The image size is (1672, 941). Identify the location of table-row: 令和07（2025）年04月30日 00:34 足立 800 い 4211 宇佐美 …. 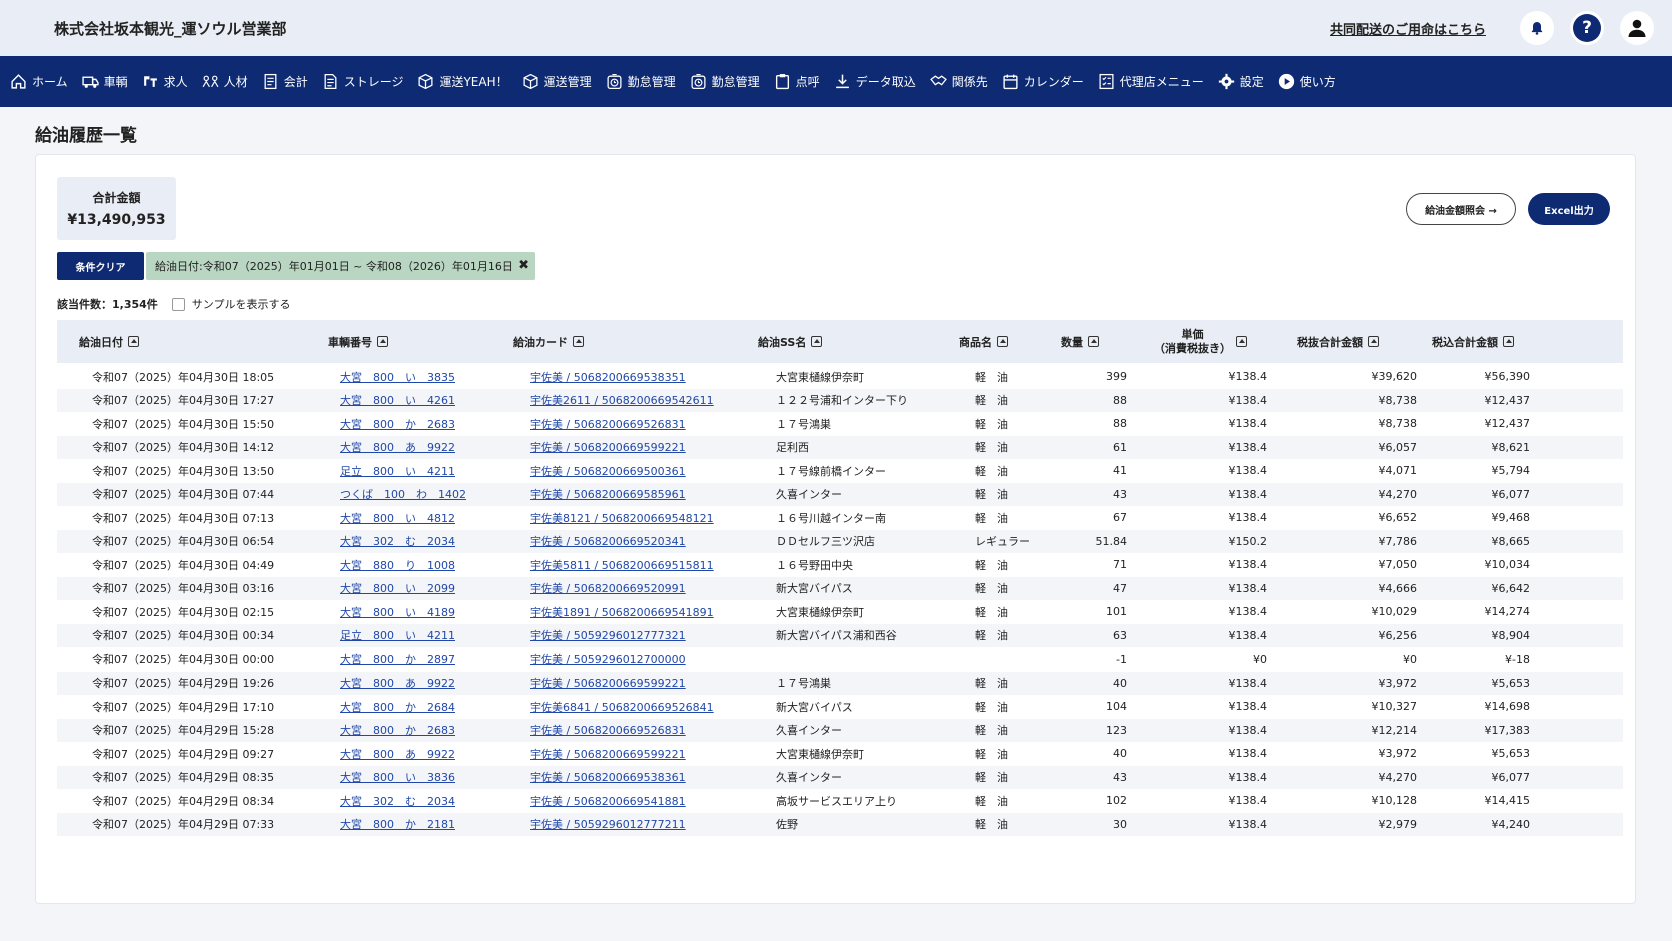
(840, 635).